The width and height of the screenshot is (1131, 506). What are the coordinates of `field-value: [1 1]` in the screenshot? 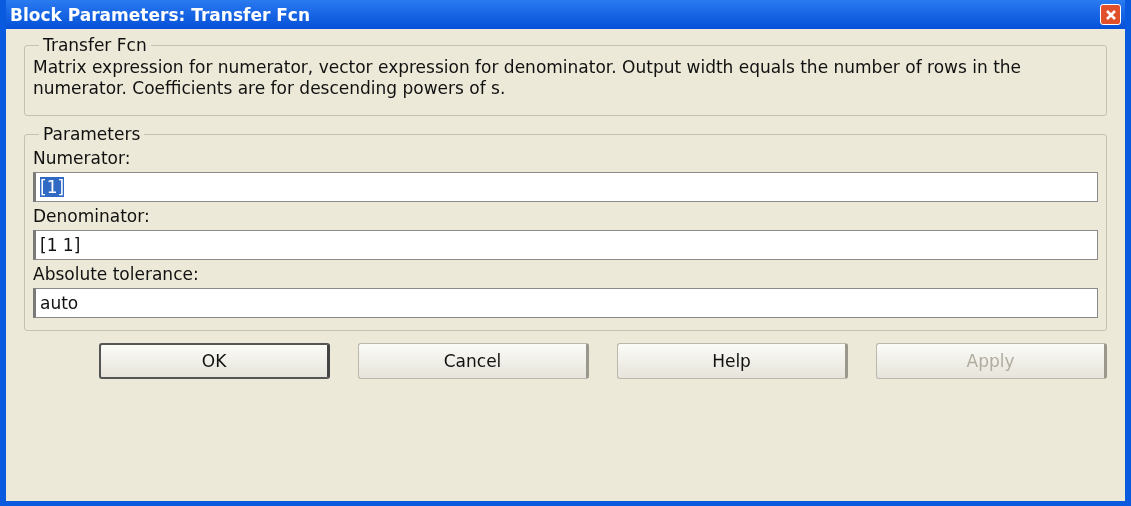 It's located at (60, 245).